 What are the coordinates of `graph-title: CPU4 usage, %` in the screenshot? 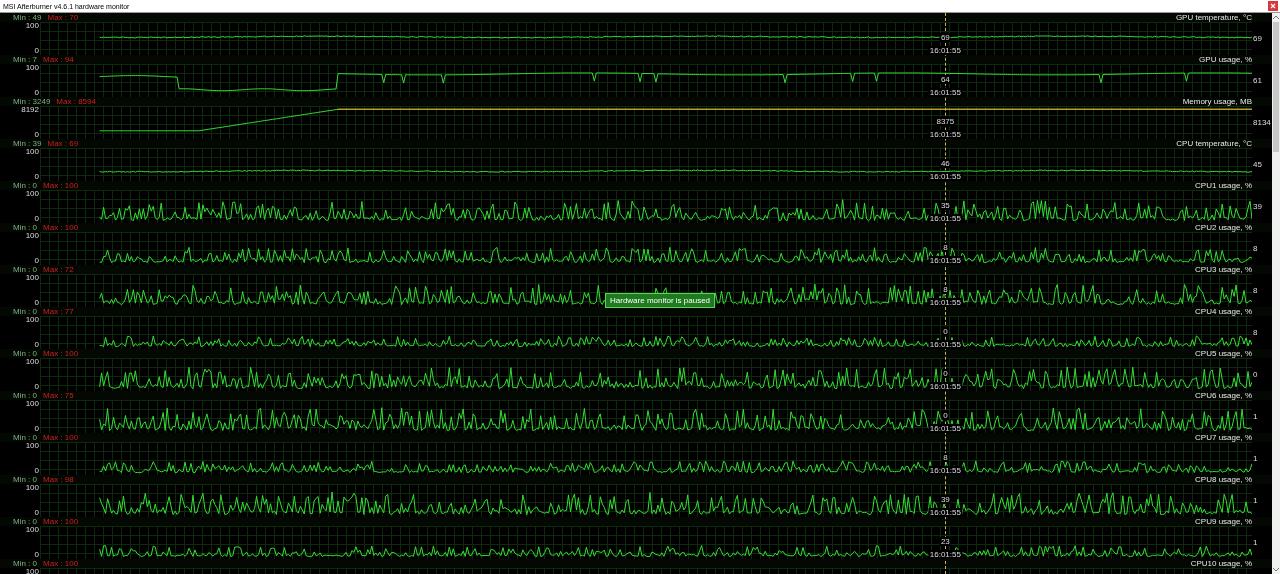 It's located at (1223, 311).